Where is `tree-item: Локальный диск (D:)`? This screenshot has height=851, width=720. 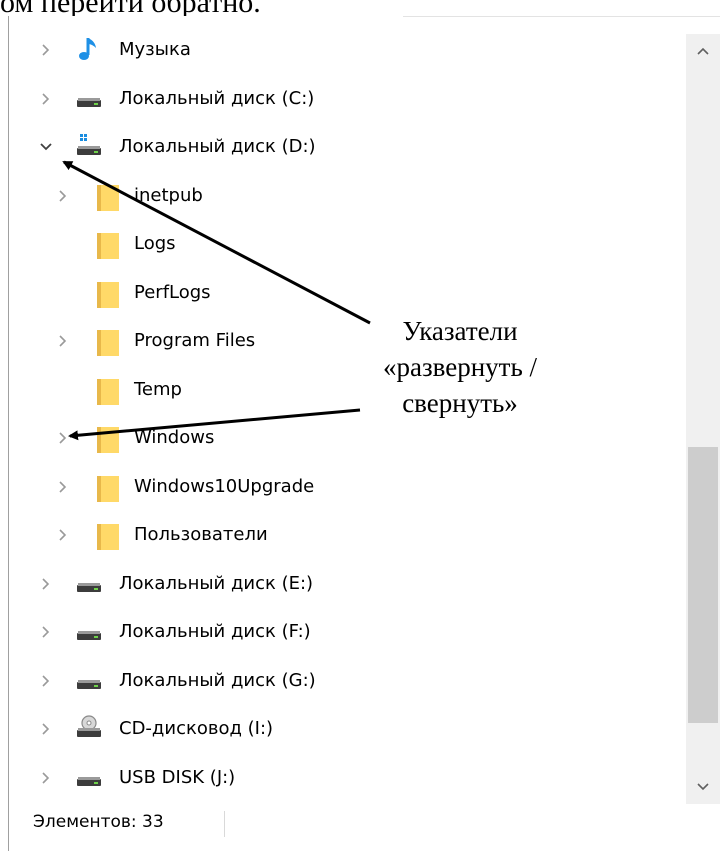
tree-item: Локальный диск (D:) is located at coordinates (347, 147).